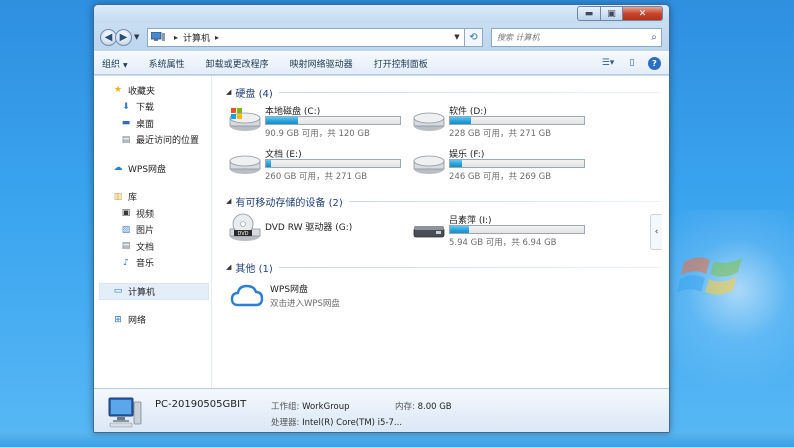 The width and height of the screenshot is (794, 447). I want to click on sidebar-item-label: 计算机, so click(142, 292).